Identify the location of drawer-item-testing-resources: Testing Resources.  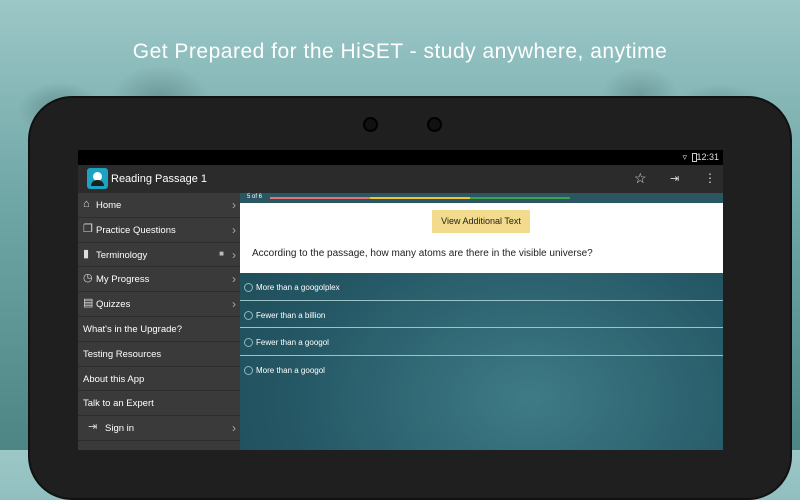
(159, 354).